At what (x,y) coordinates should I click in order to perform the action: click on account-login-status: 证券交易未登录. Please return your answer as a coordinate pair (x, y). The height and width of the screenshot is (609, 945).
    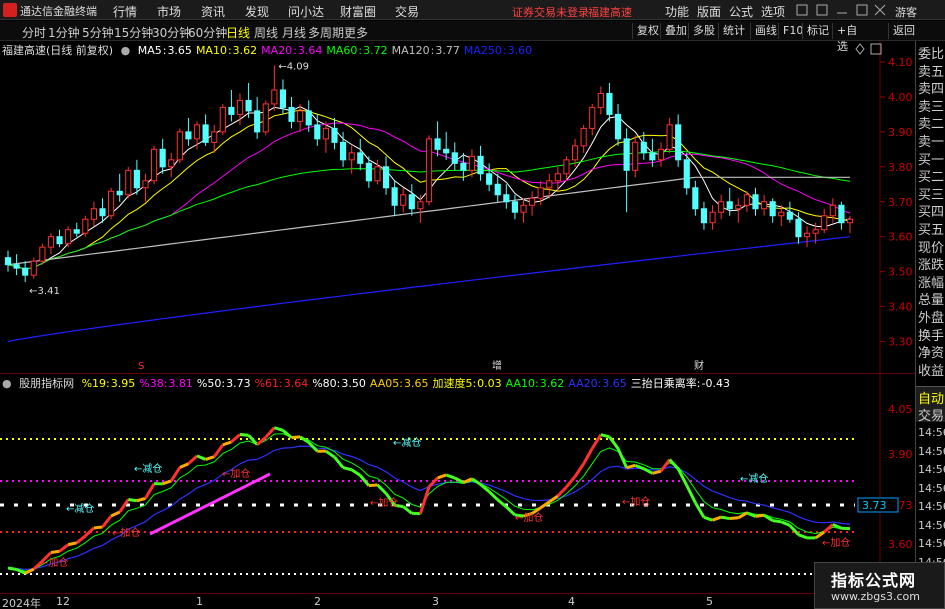
    Looking at the image, I should click on (550, 12).